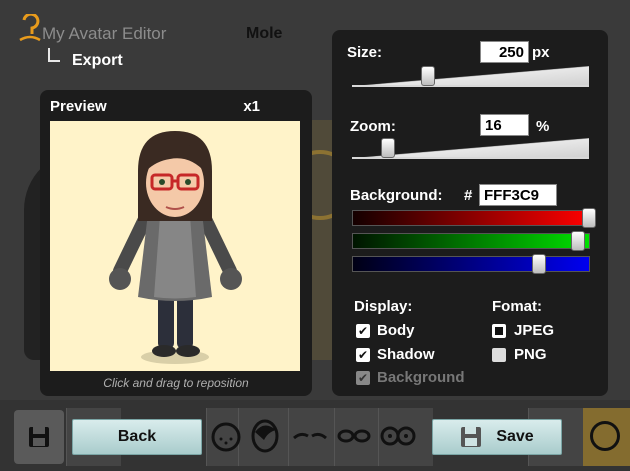 This screenshot has height=471, width=630. Describe the element at coordinates (499, 355) in the screenshot. I see `png-radio` at that location.